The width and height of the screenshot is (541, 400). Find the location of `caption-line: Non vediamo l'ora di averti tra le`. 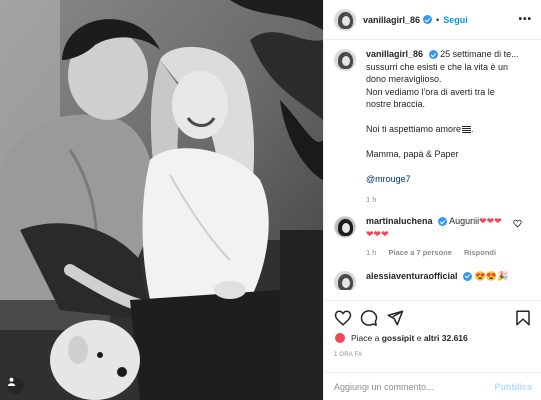

caption-line: Non vediamo l'ora di averti tra le is located at coordinates (430, 91).